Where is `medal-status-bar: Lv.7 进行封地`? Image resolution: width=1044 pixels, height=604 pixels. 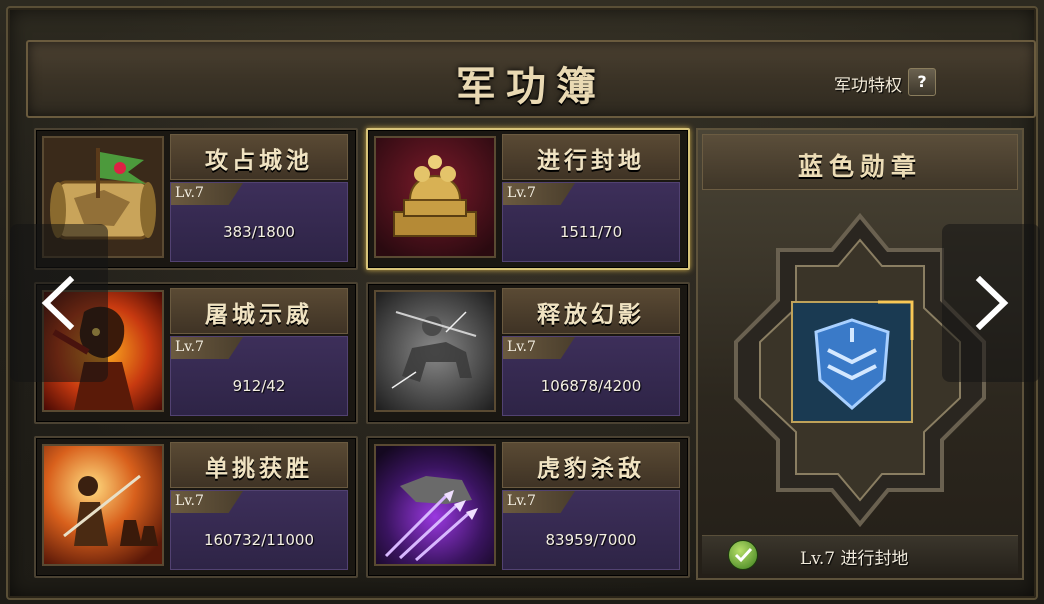 medal-status-bar: Lv.7 进行封地 is located at coordinates (860, 554).